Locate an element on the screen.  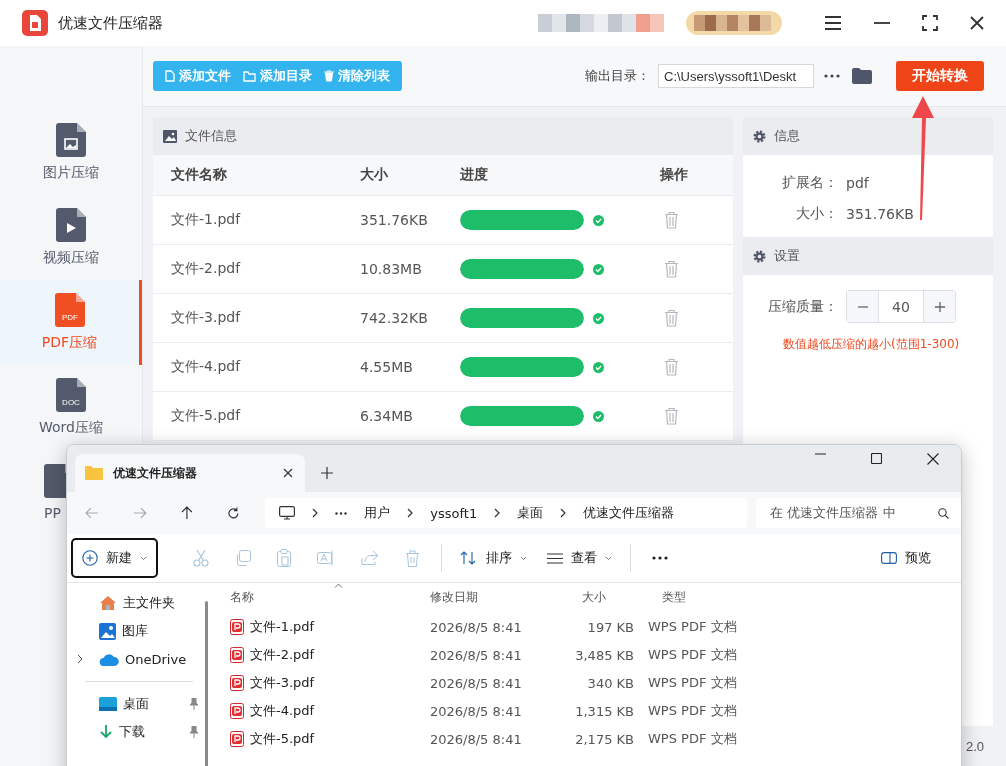
view-button: 查看 is located at coordinates (579, 558).